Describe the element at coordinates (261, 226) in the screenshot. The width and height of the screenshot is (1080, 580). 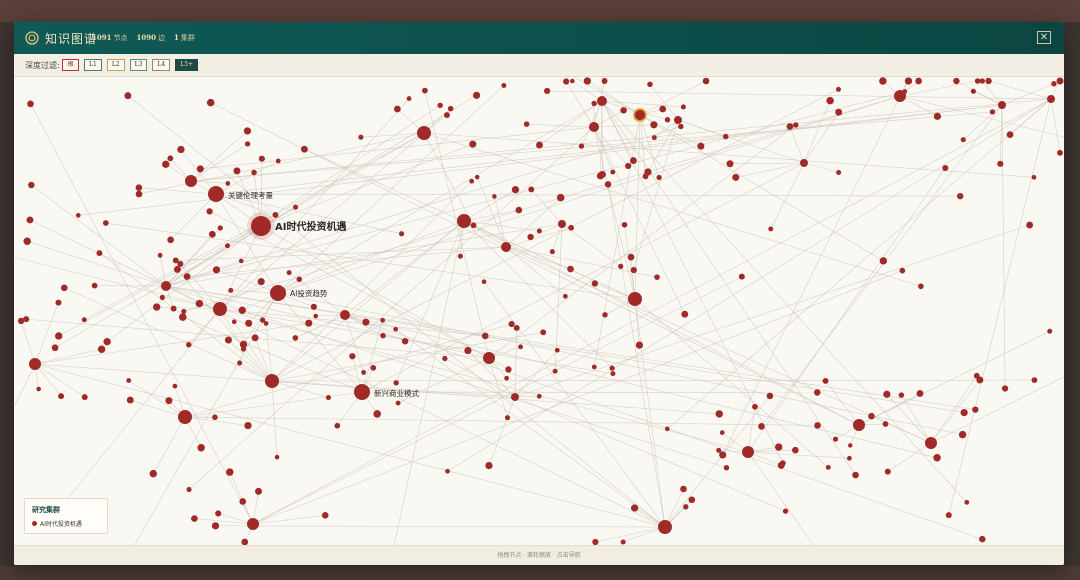
I see `graph-node-root` at that location.